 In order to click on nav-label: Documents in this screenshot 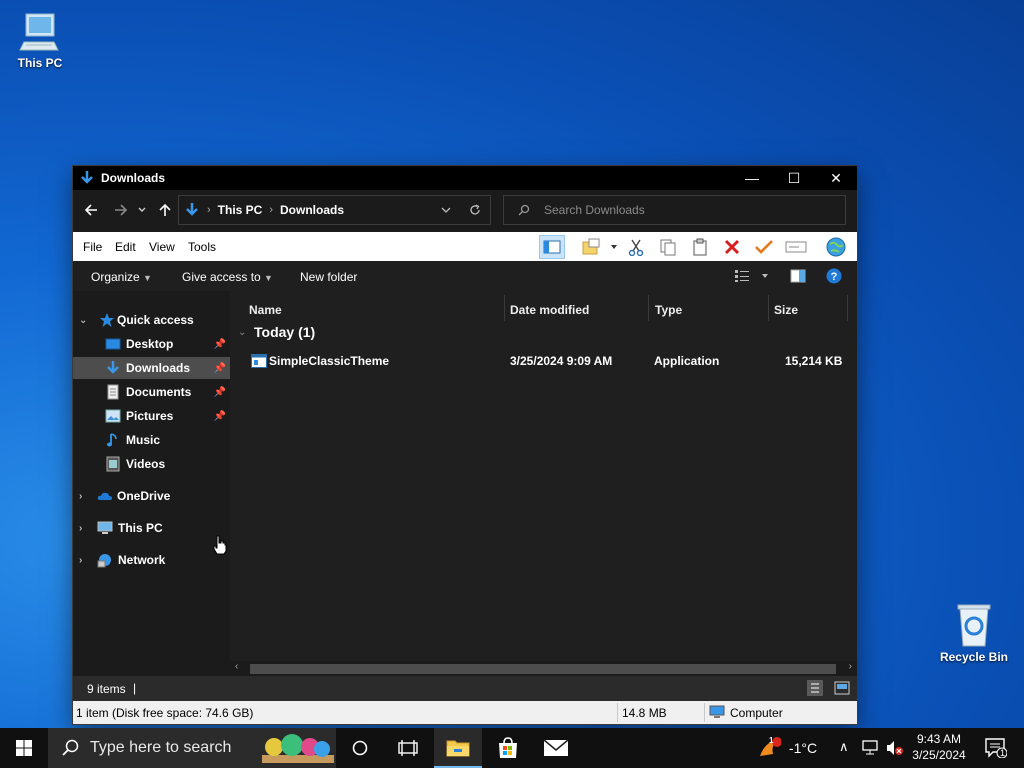, I will do `click(159, 392)`.